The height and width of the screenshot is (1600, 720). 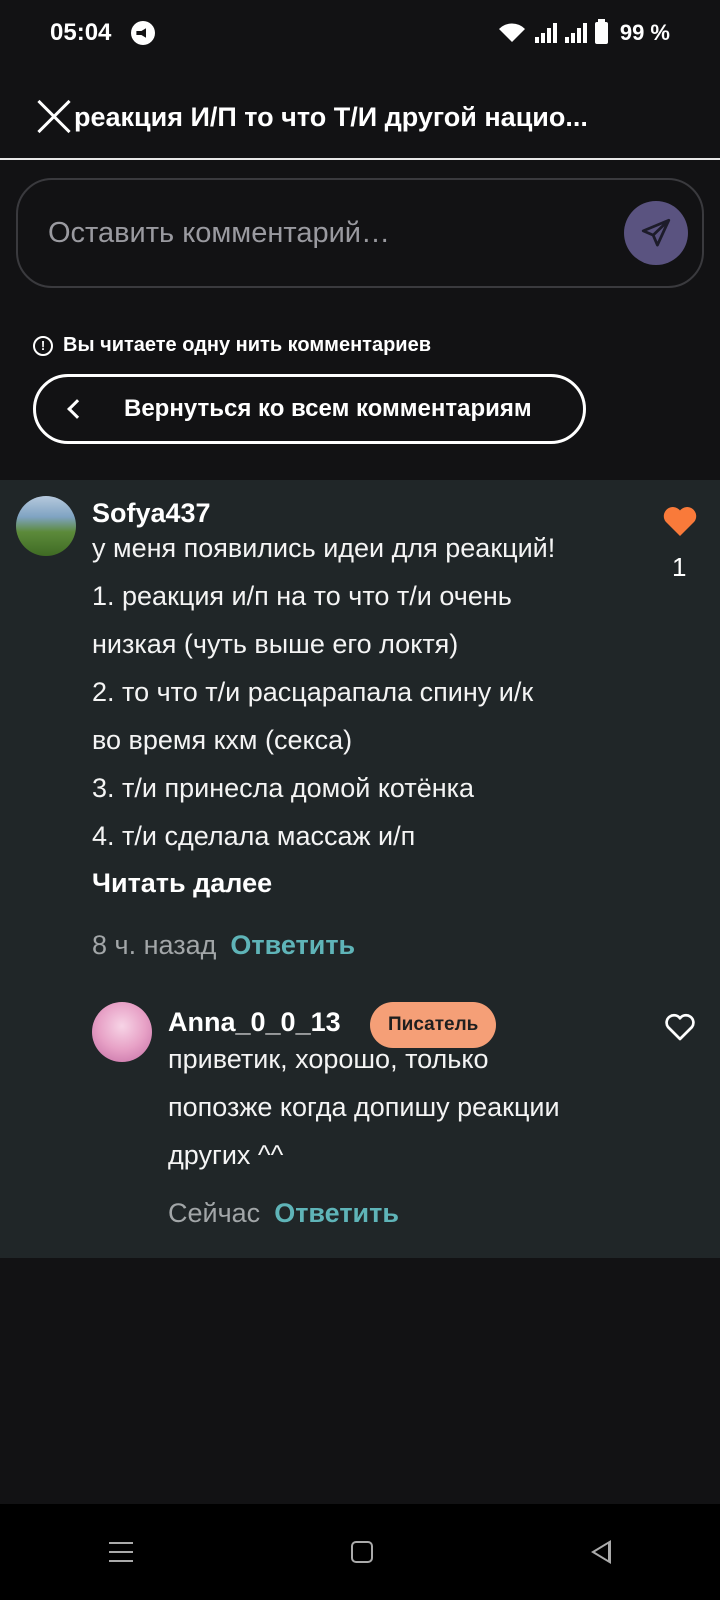 I want to click on back-icon, so click(x=601, y=1552).